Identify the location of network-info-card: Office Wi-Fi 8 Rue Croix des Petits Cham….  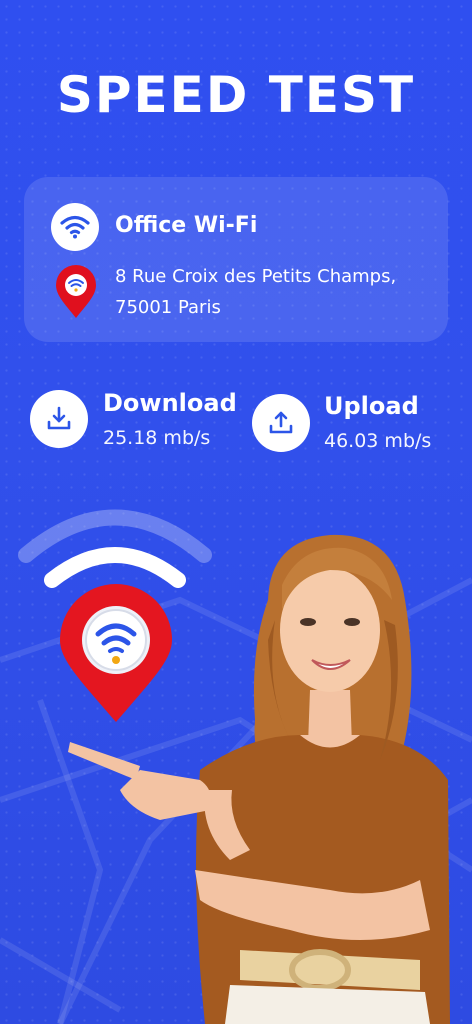
(236, 259).